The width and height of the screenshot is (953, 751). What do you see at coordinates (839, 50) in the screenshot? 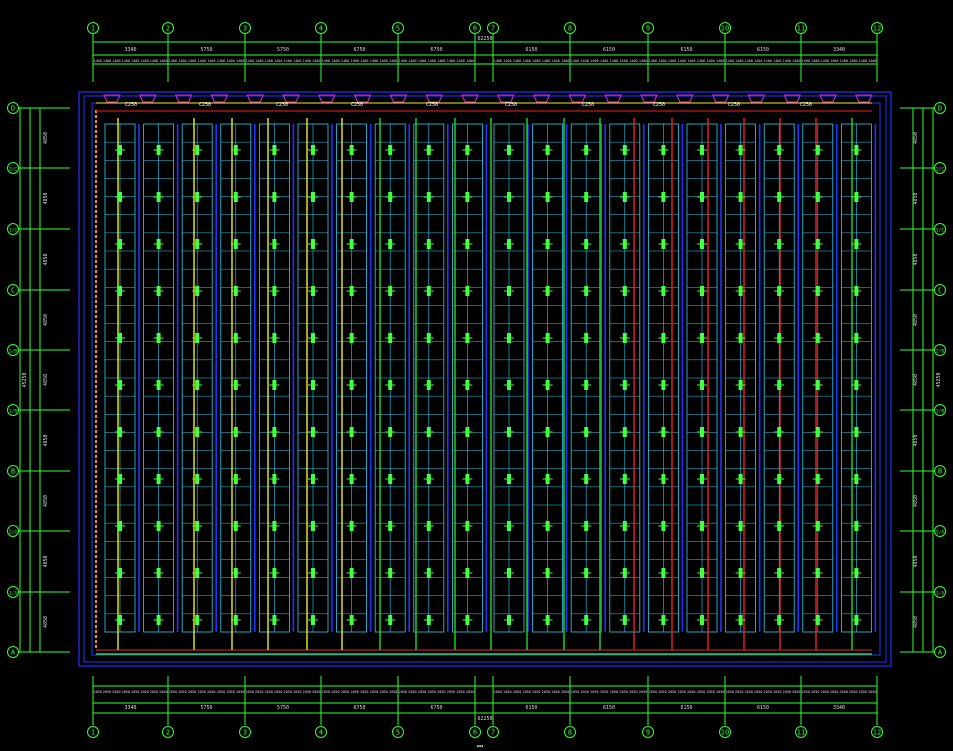
I see `dim-value-top: 3340` at bounding box center [839, 50].